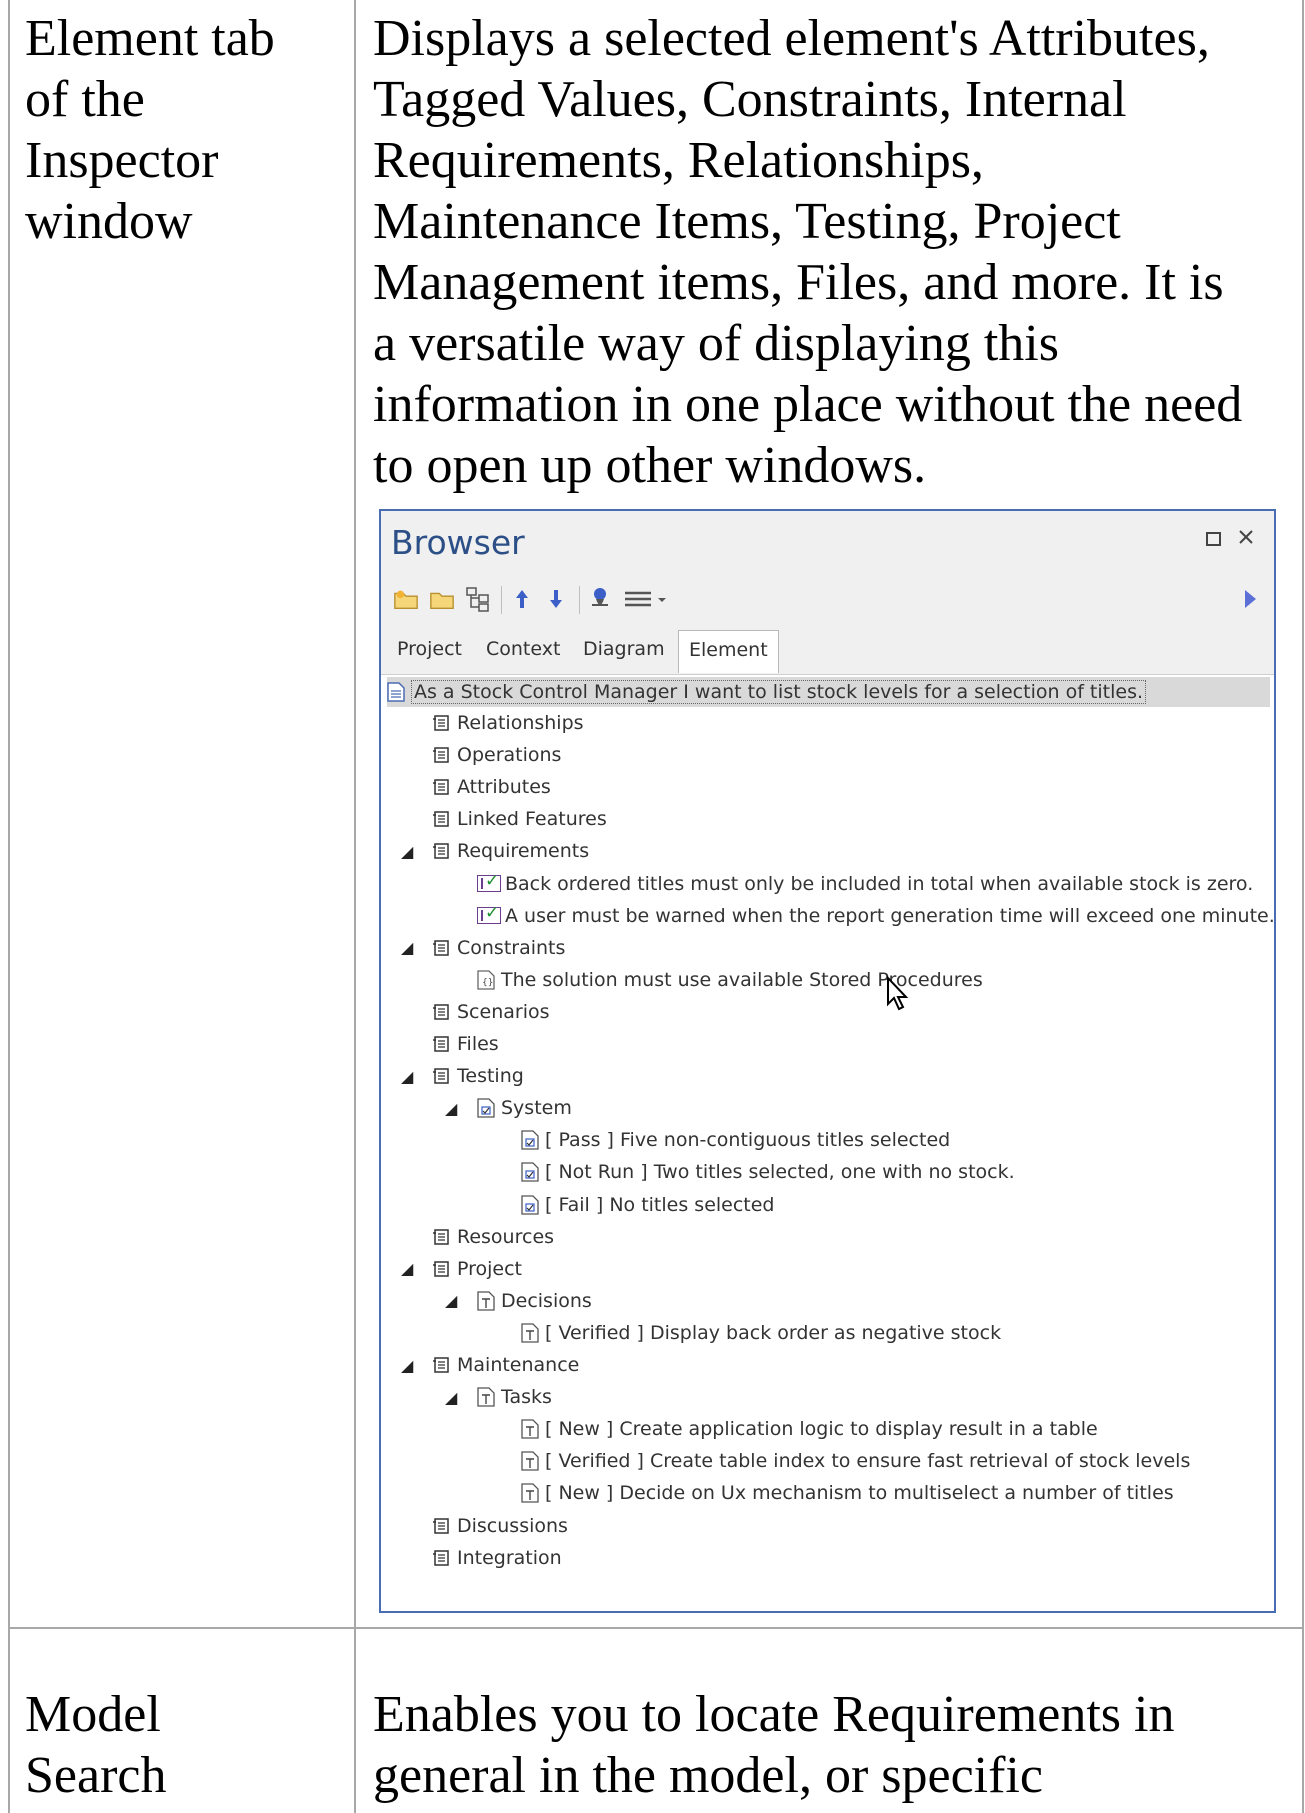 The width and height of the screenshot is (1305, 1813). I want to click on tree-item-tasks: ◢ Tasks, so click(498, 1397).